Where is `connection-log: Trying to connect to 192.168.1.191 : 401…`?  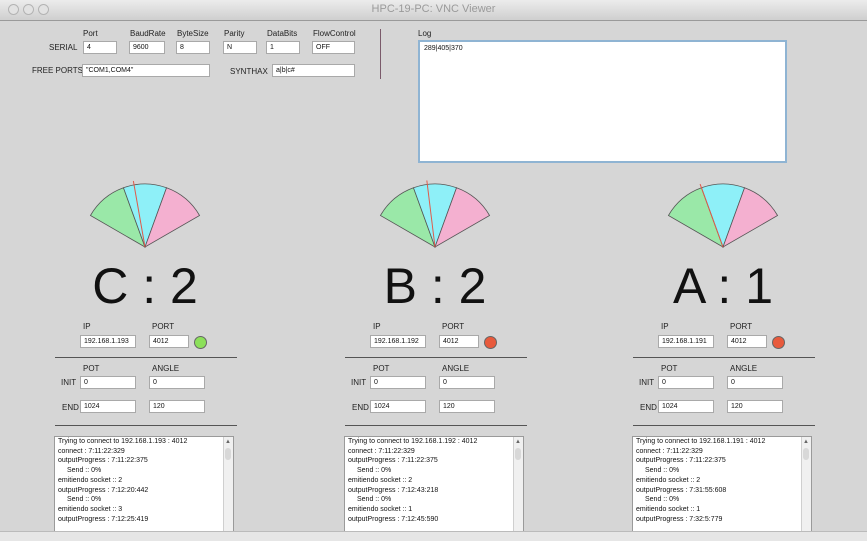 connection-log: Trying to connect to 192.168.1.191 : 401… is located at coordinates (722, 485).